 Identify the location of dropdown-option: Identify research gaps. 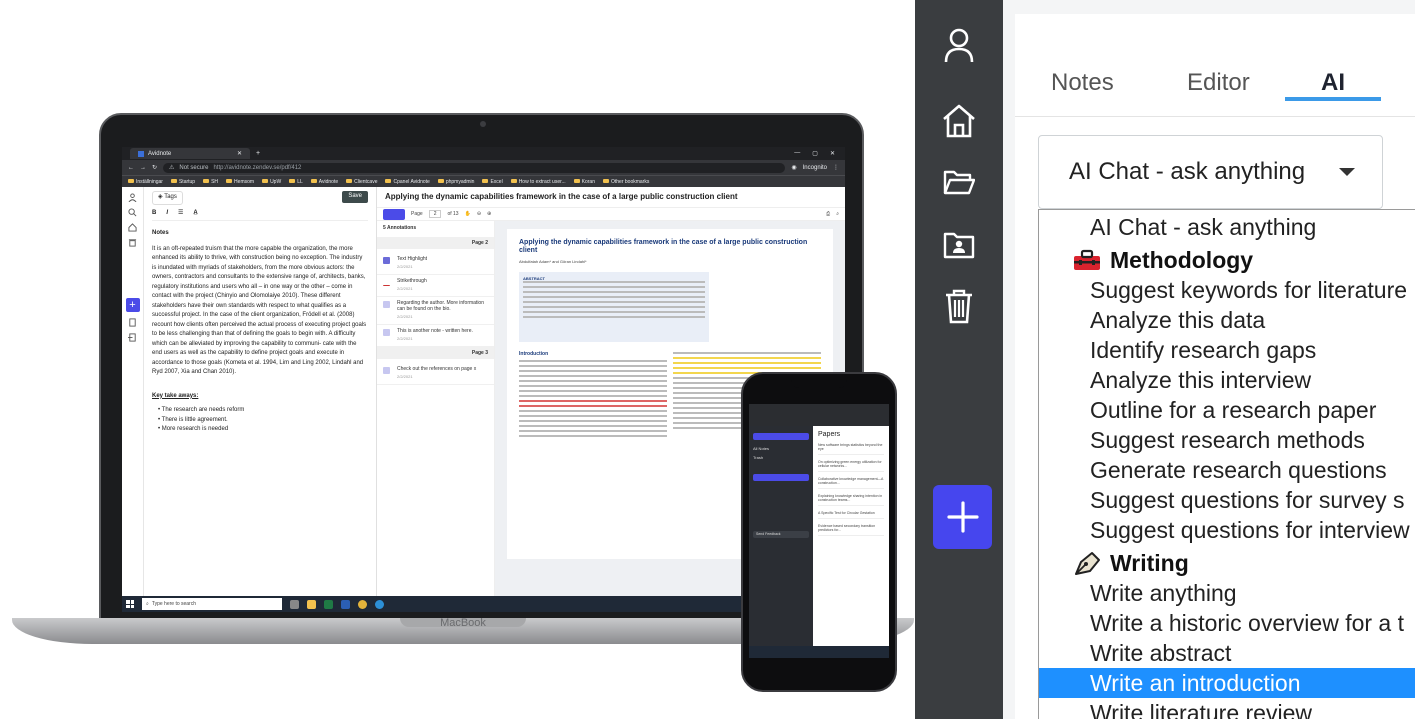
(1227, 350).